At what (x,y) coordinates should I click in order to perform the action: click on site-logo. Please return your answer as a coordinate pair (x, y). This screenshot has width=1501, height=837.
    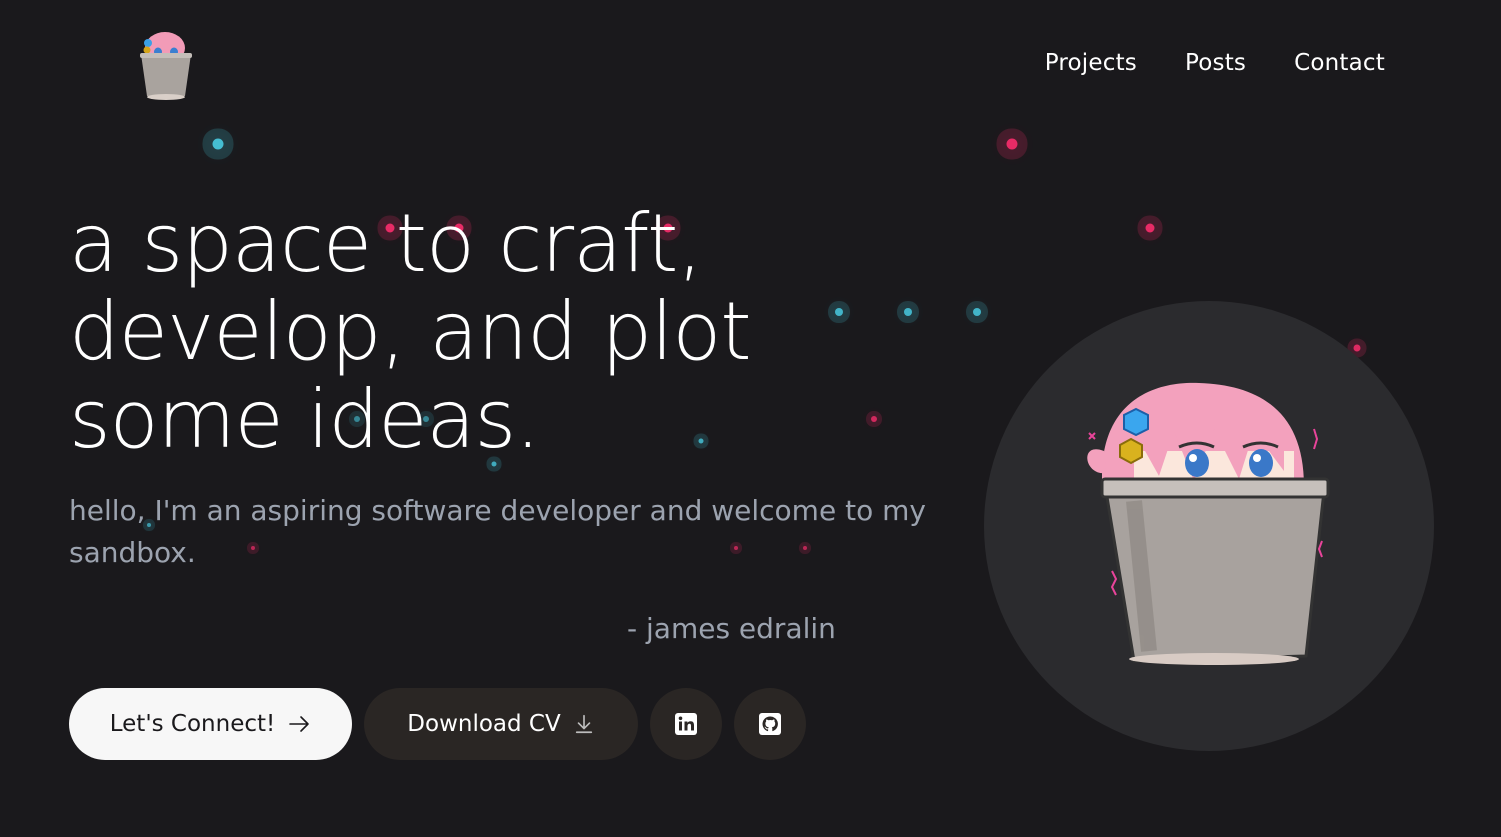
    Looking at the image, I should click on (166, 66).